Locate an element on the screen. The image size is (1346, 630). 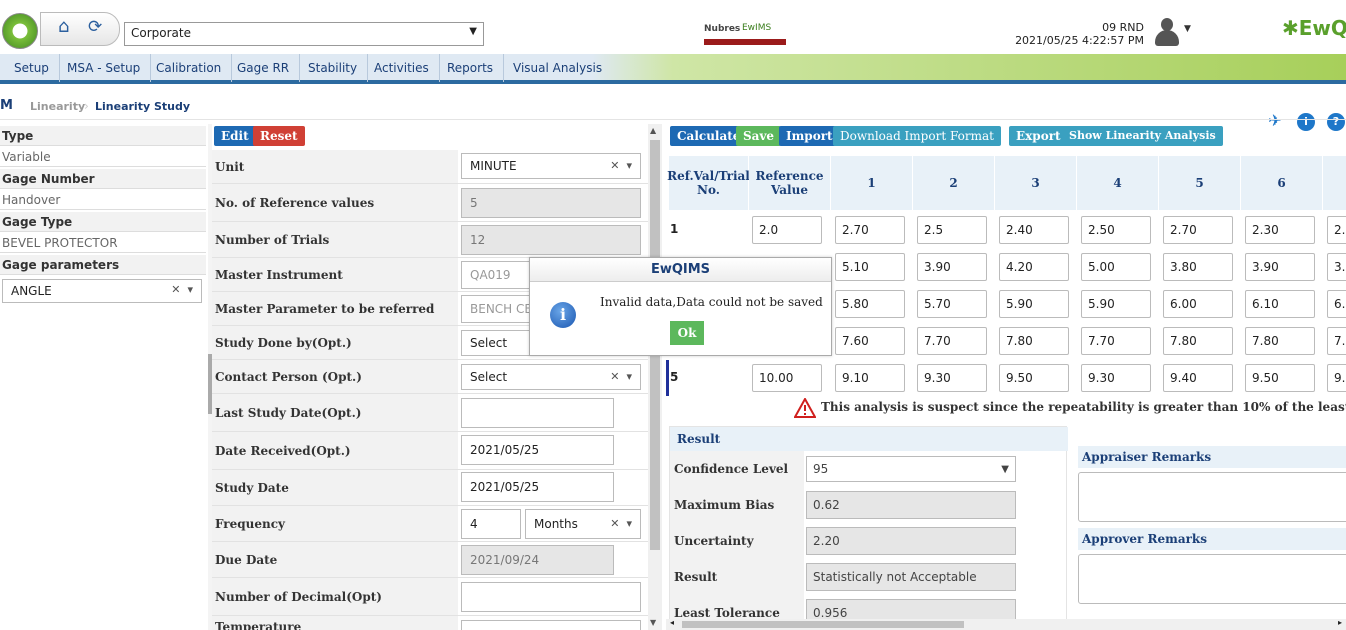
horizontal-scrollbar: ◂ ▸ is located at coordinates (1006, 624).